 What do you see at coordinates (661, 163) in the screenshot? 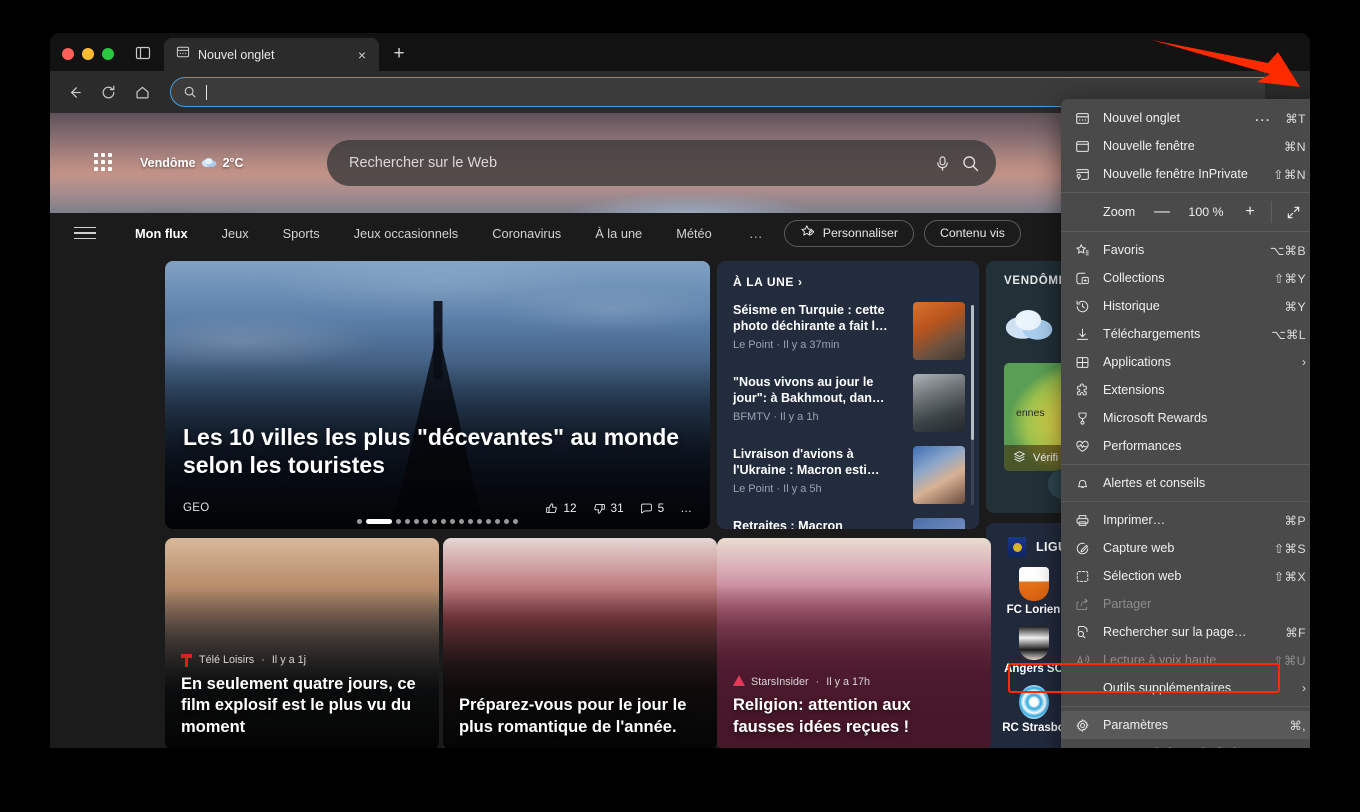
I see `web-search-box: Rechercher sur le Web` at bounding box center [661, 163].